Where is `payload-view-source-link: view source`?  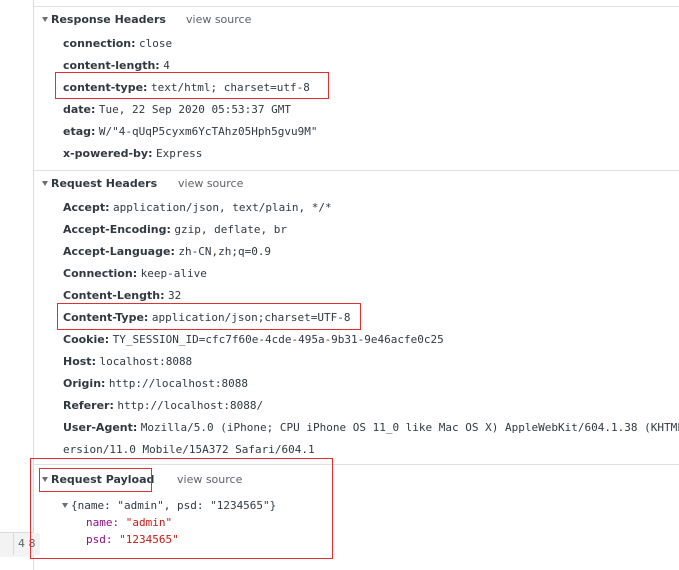
payload-view-source-link: view source is located at coordinates (209, 480).